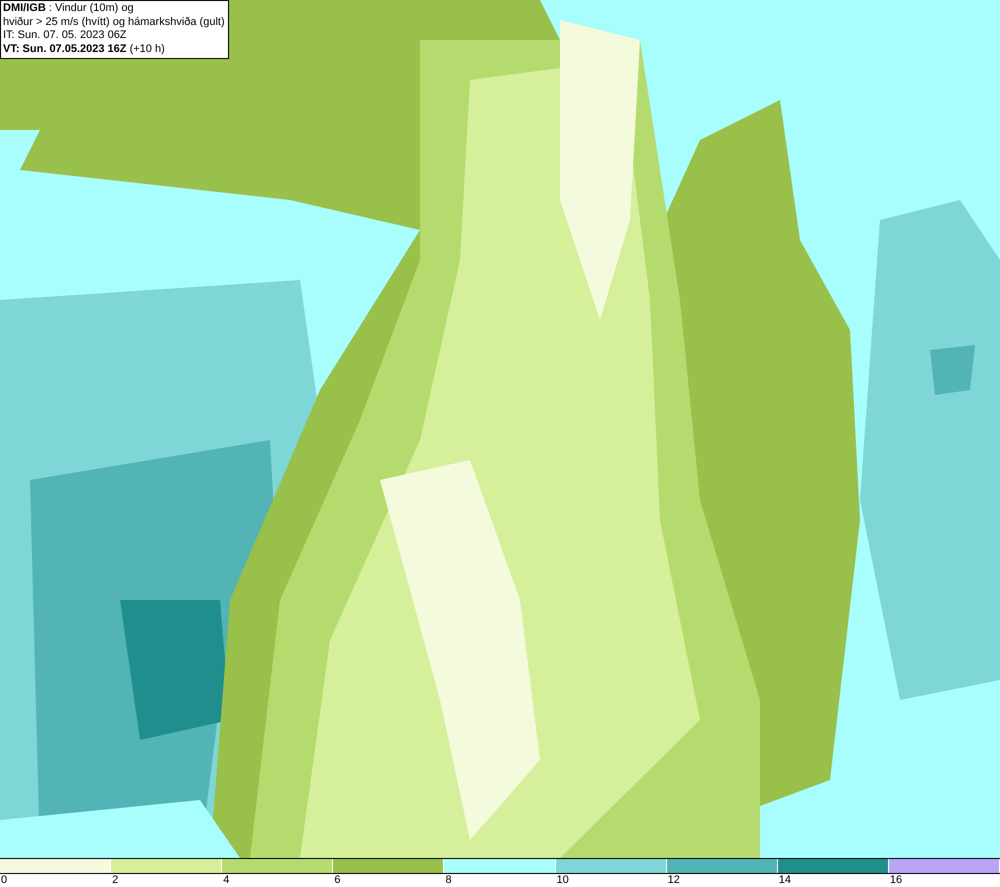 Image resolution: width=1000 pixels, height=887 pixels. Describe the element at coordinates (336, 880) in the screenshot. I see `legend-label: 6` at that location.